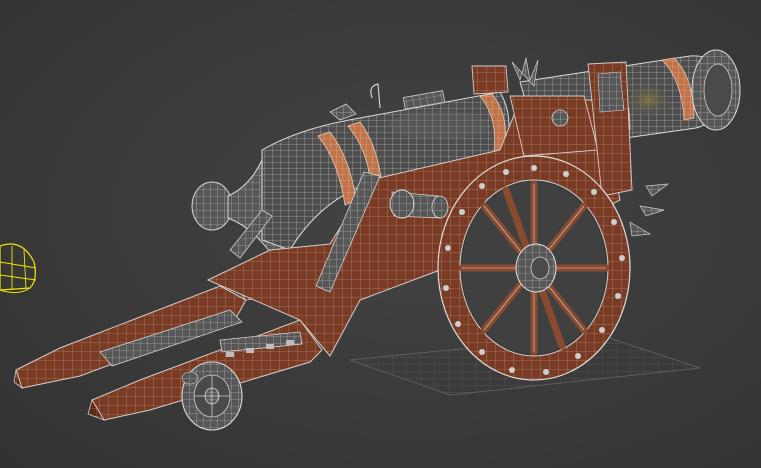  I want to click on helper-gizmo, so click(18, 268).